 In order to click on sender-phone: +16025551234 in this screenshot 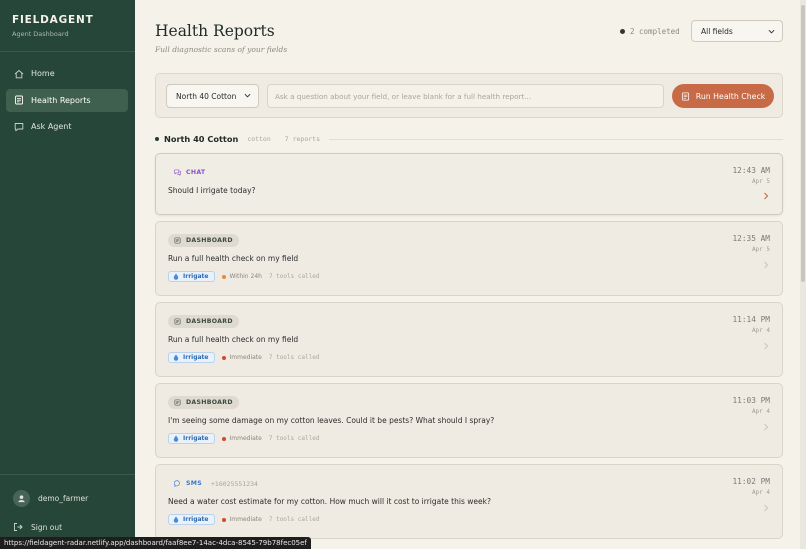, I will do `click(234, 484)`.